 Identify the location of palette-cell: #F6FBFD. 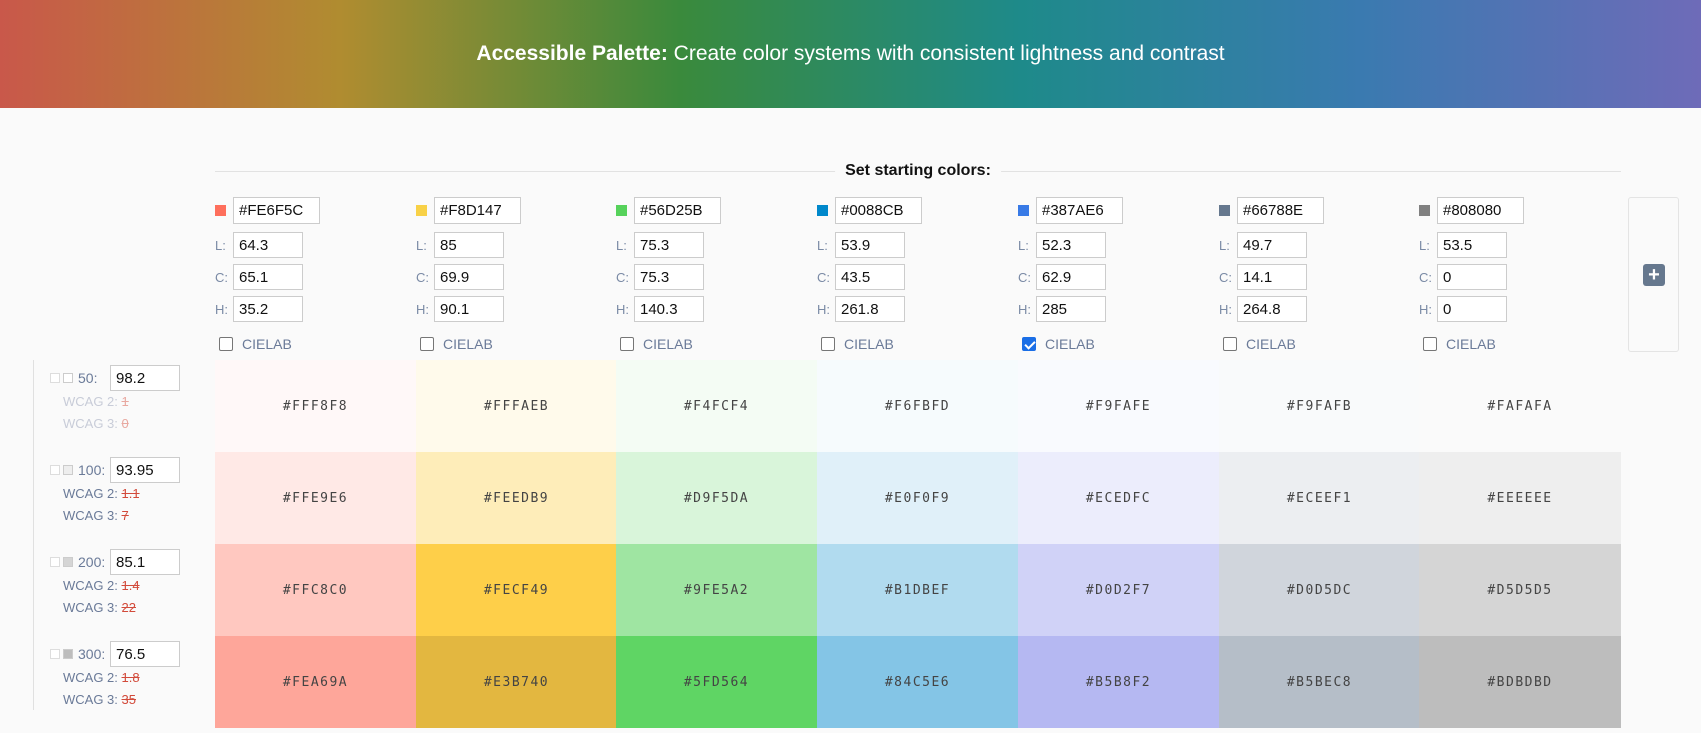
(917, 406).